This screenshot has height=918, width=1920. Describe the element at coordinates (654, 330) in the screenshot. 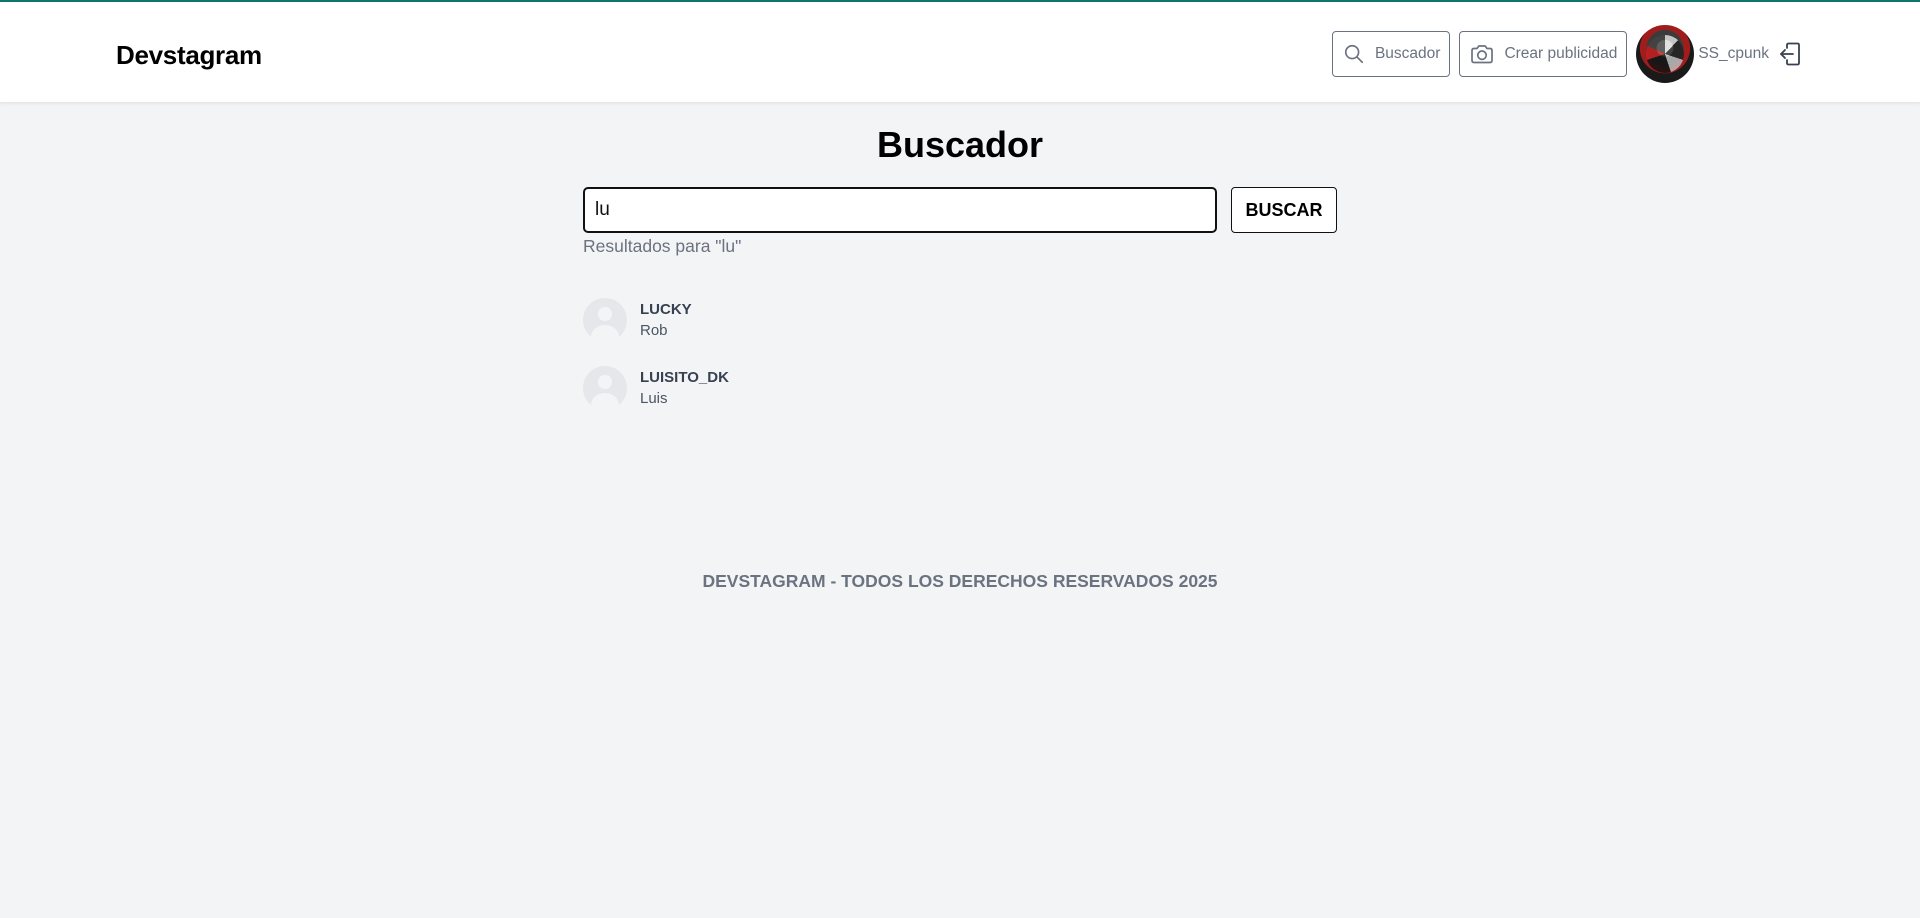

I see `result-name: Rob` at that location.